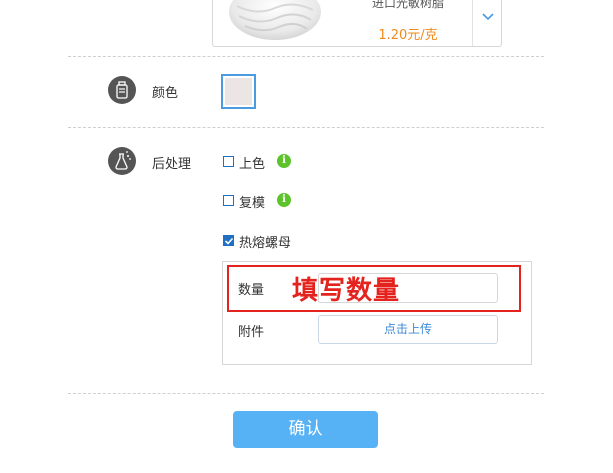  What do you see at coordinates (265, 243) in the screenshot?
I see `heat-insert-nut-option-label: 热熔螺母` at bounding box center [265, 243].